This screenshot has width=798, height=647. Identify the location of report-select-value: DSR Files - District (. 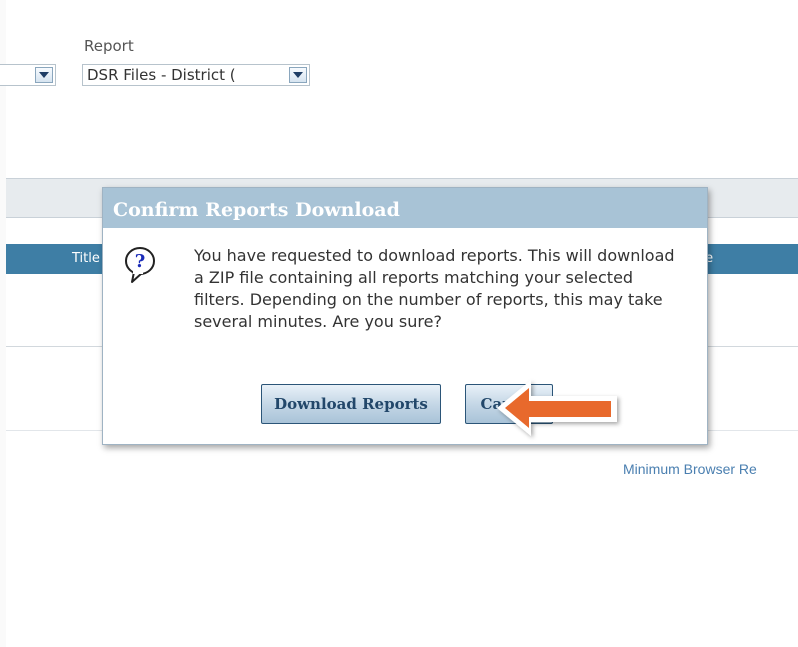
(161, 75).